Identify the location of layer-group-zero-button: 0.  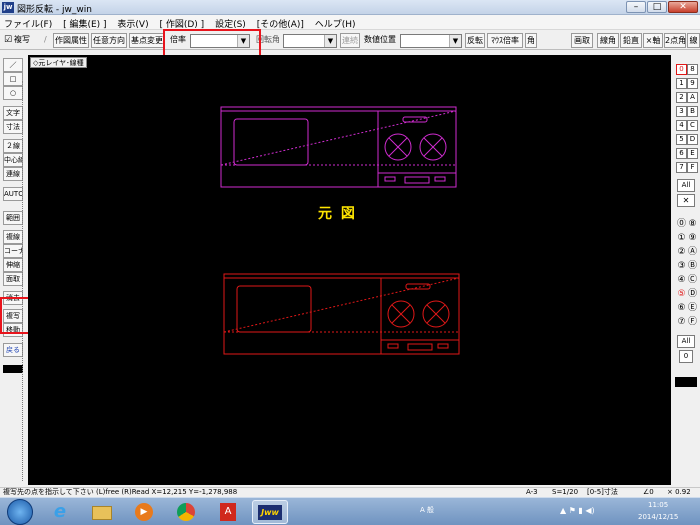
(686, 356).